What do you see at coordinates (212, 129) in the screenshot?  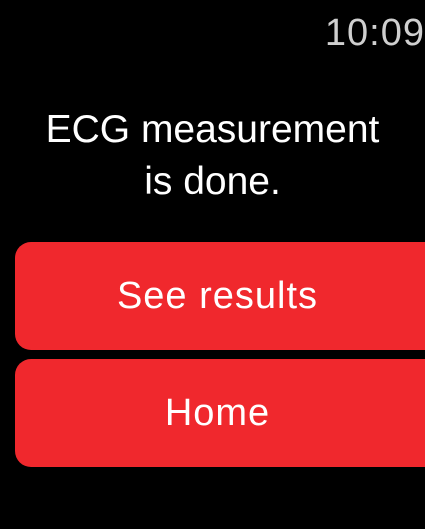 I see `message-line-1: ECG measurement` at bounding box center [212, 129].